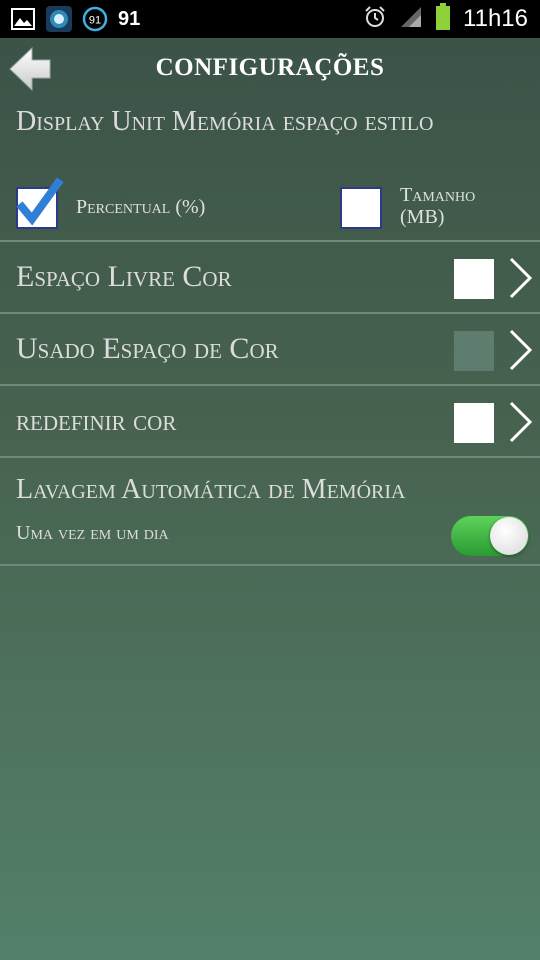  I want to click on alarm-icon, so click(375, 19).